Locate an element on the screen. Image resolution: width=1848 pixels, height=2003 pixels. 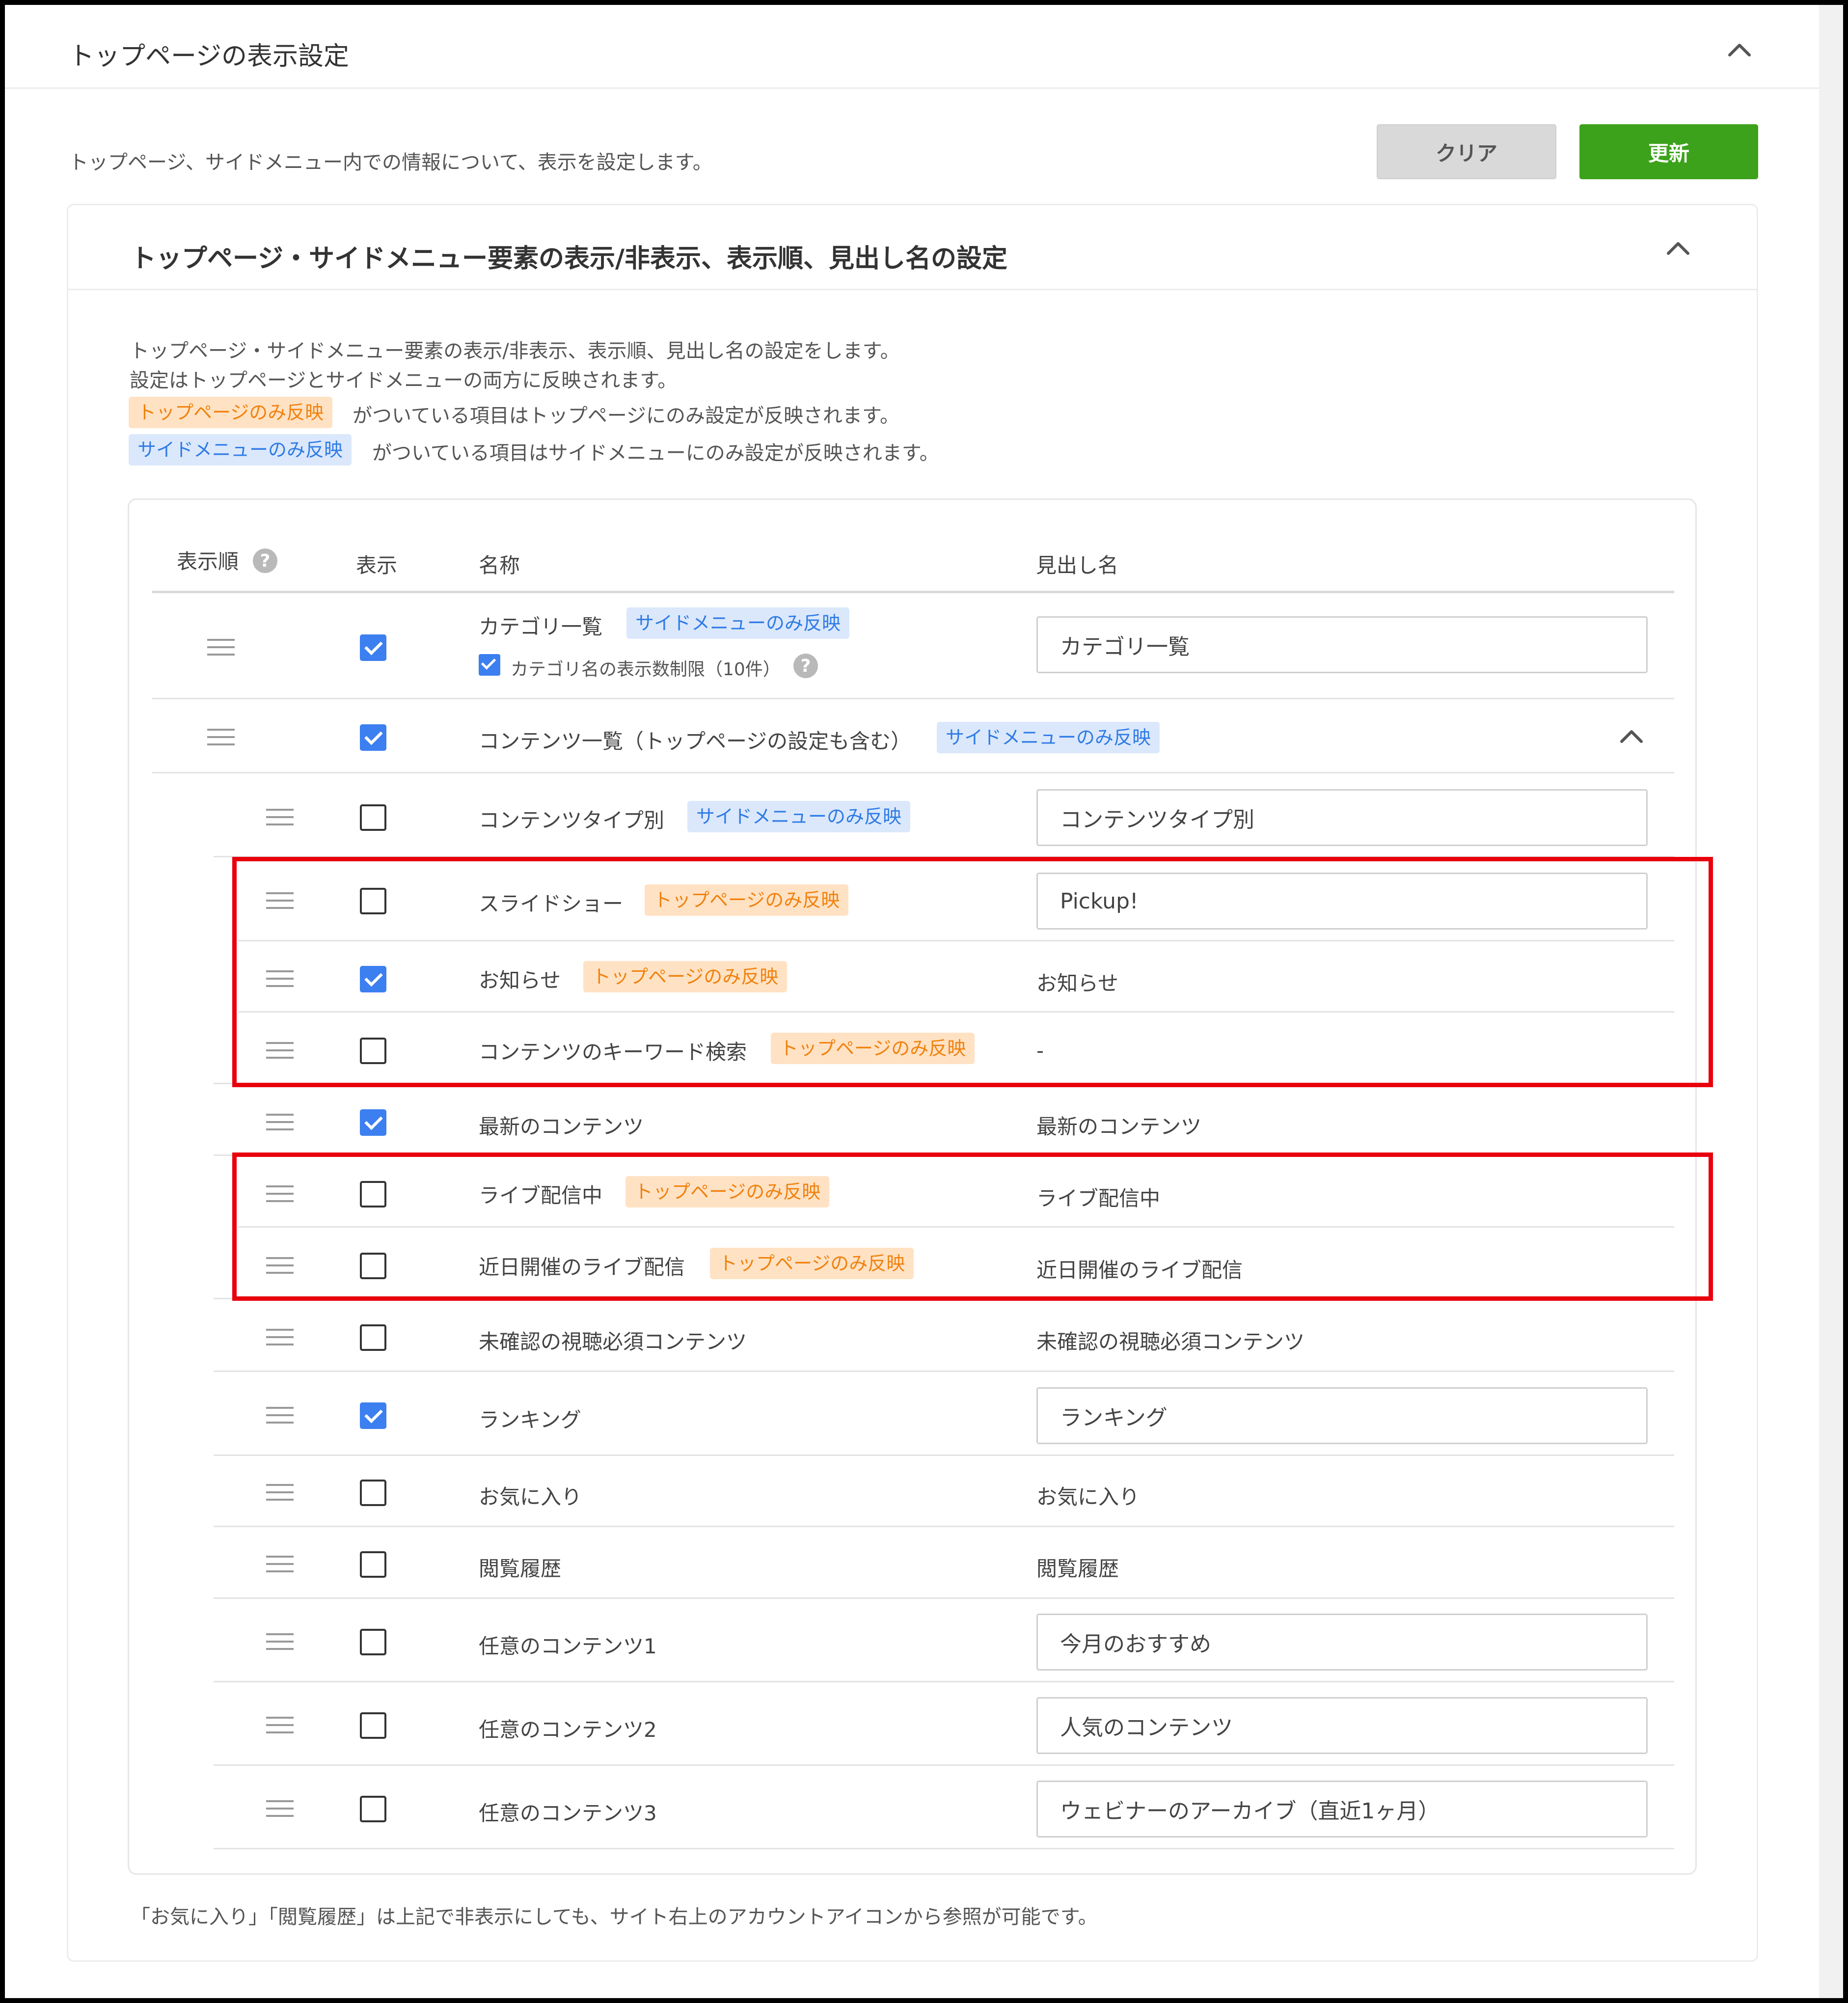
clear-button: クリア is located at coordinates (1467, 151).